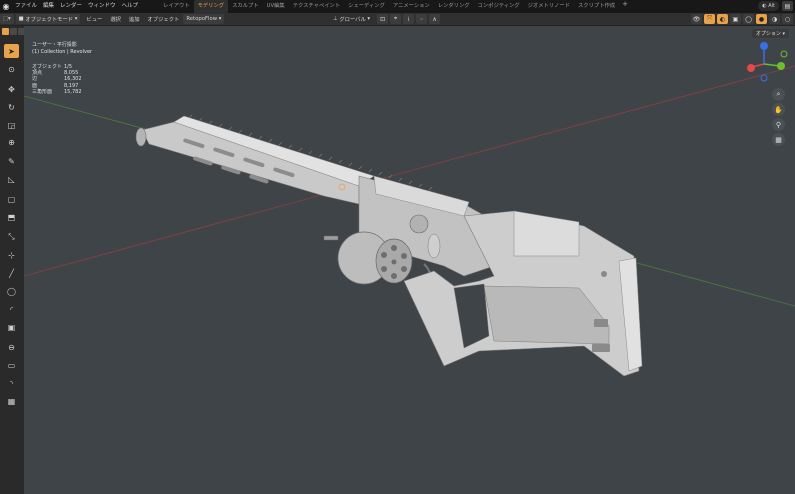 The height and width of the screenshot is (494, 795). What do you see at coordinates (422, 19) in the screenshot?
I see `proportional-edit-icon: ◦` at bounding box center [422, 19].